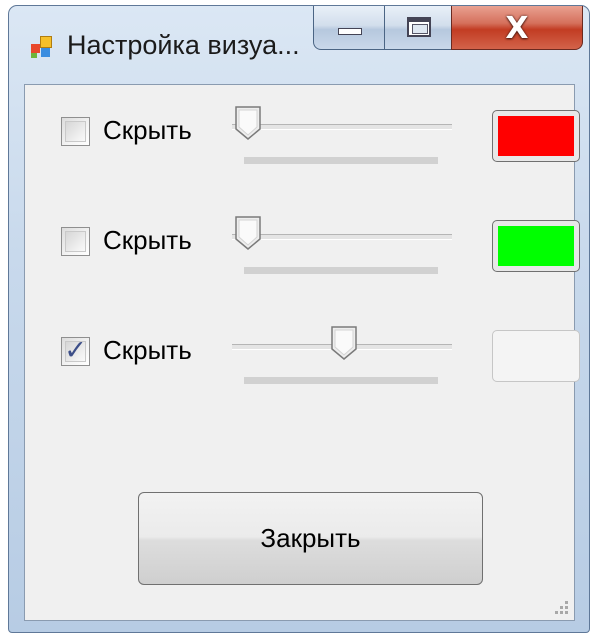 This screenshot has width=600, height=639. I want to click on setting-row-3: ✓ Скрыть, so click(302, 344).